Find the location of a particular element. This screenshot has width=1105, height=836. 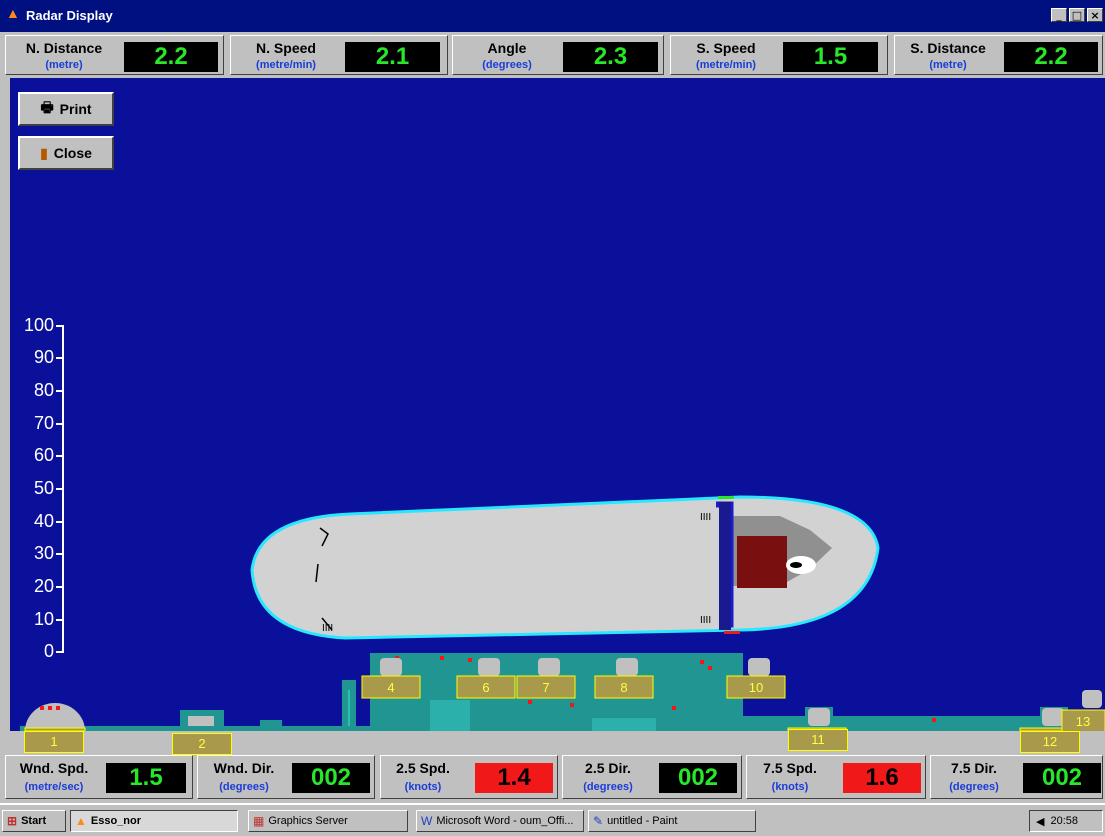

word-icon: W is located at coordinates (427, 821).